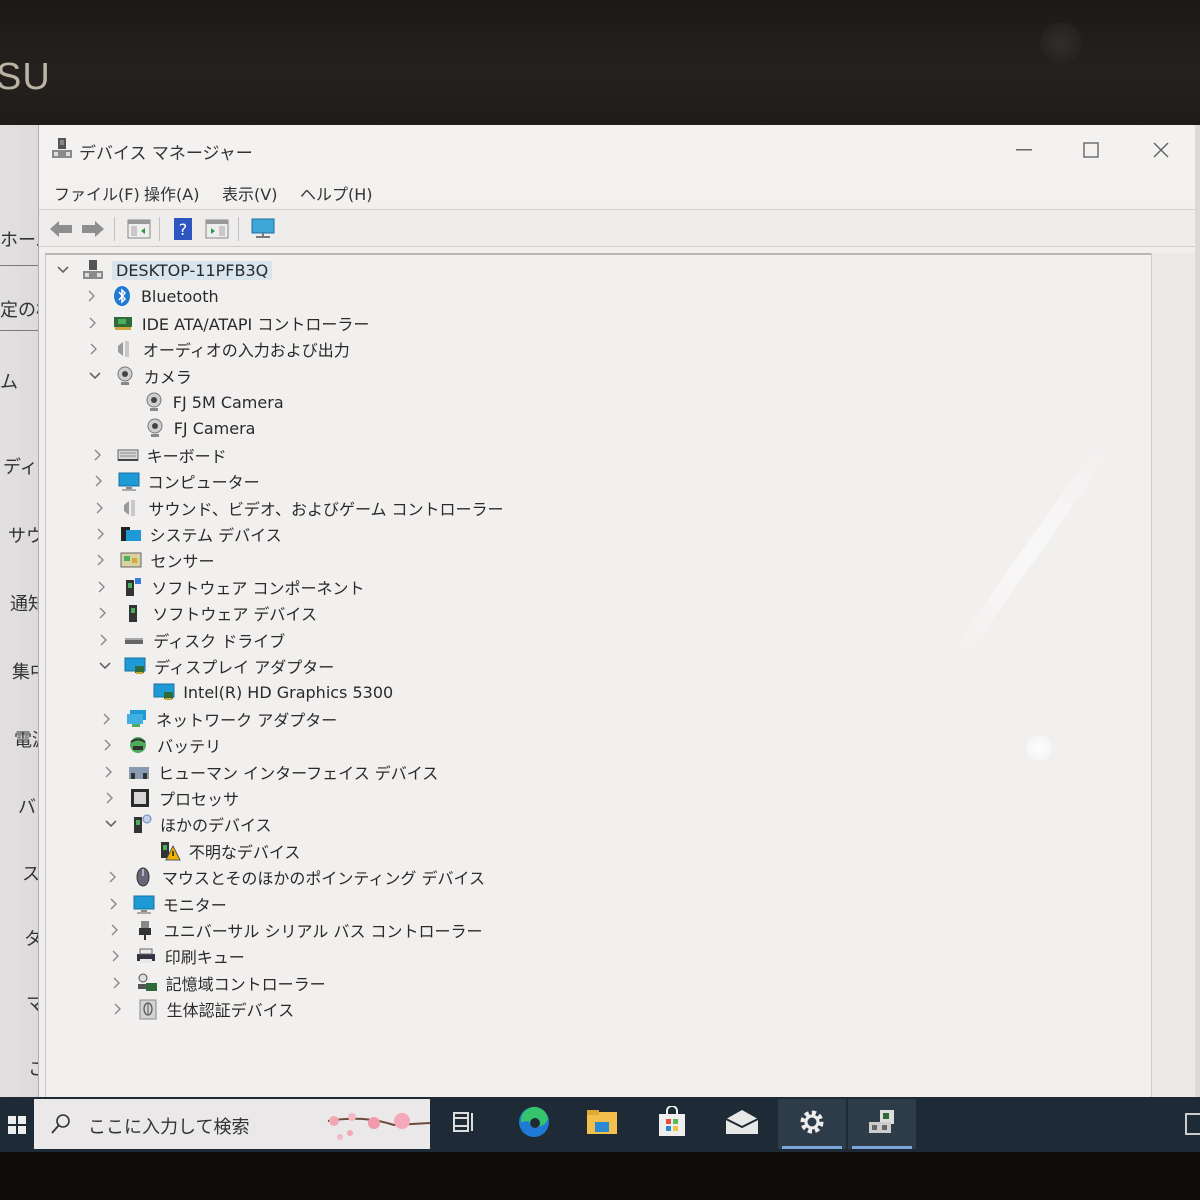 The image size is (1200, 1200). Describe the element at coordinates (97, 193) in the screenshot. I see `menu-file: ファイル(F)` at that location.